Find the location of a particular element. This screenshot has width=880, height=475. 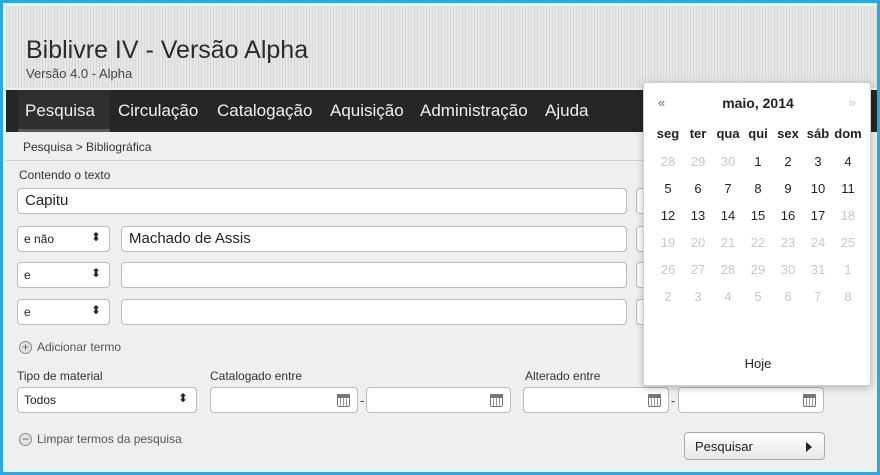

weekday-header: sáb is located at coordinates (818, 133).